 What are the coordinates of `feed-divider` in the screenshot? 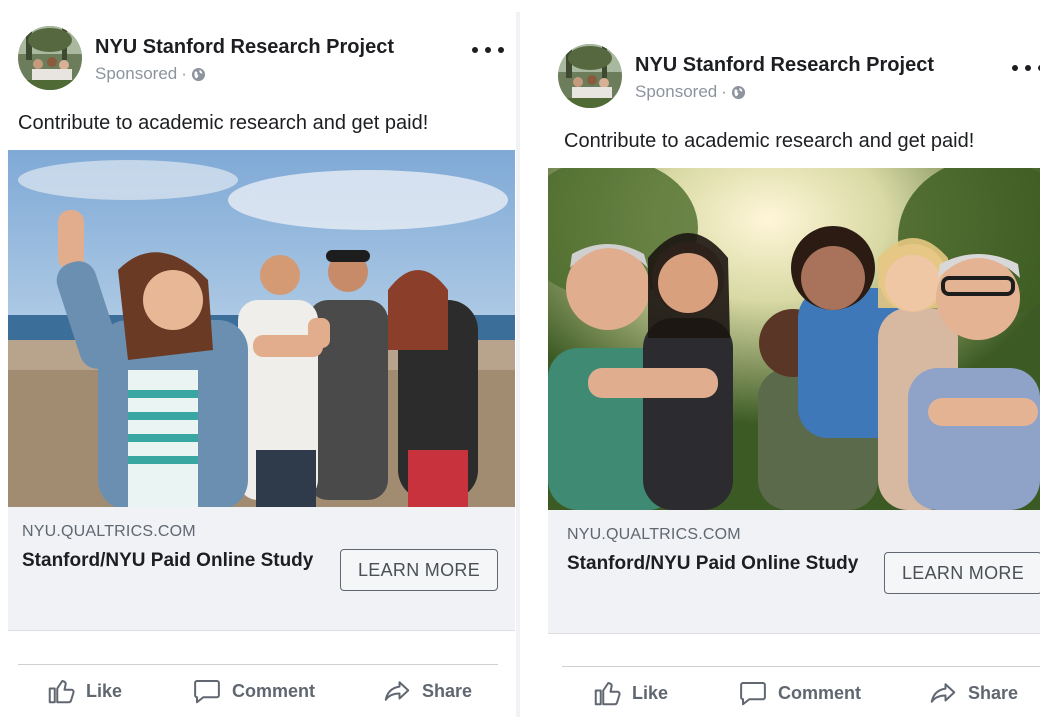 It's located at (518, 364).